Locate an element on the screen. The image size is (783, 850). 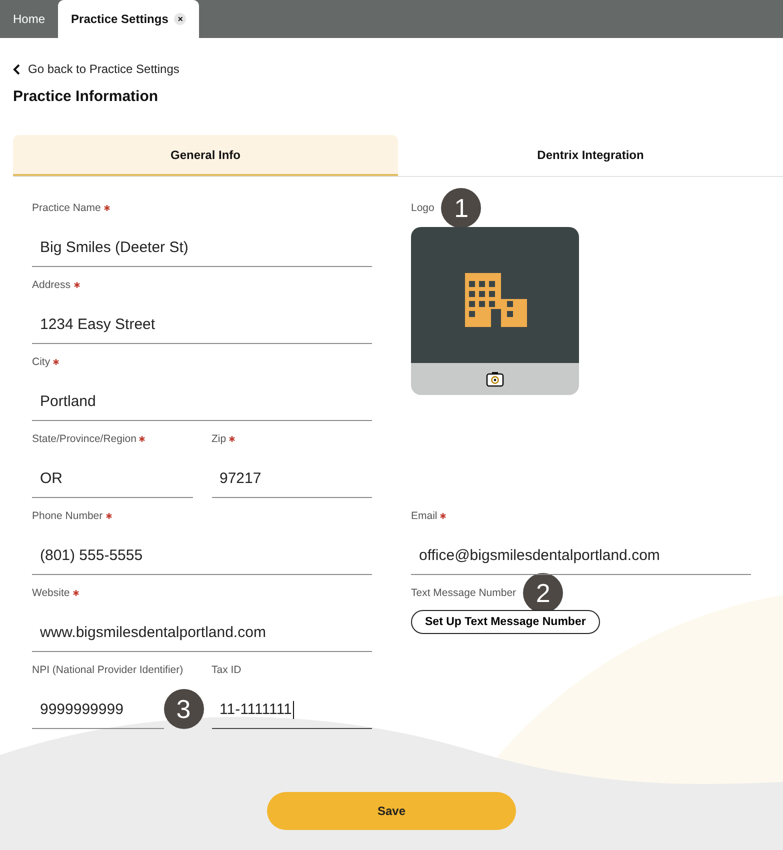
top-tab: Home is located at coordinates (29, 19).